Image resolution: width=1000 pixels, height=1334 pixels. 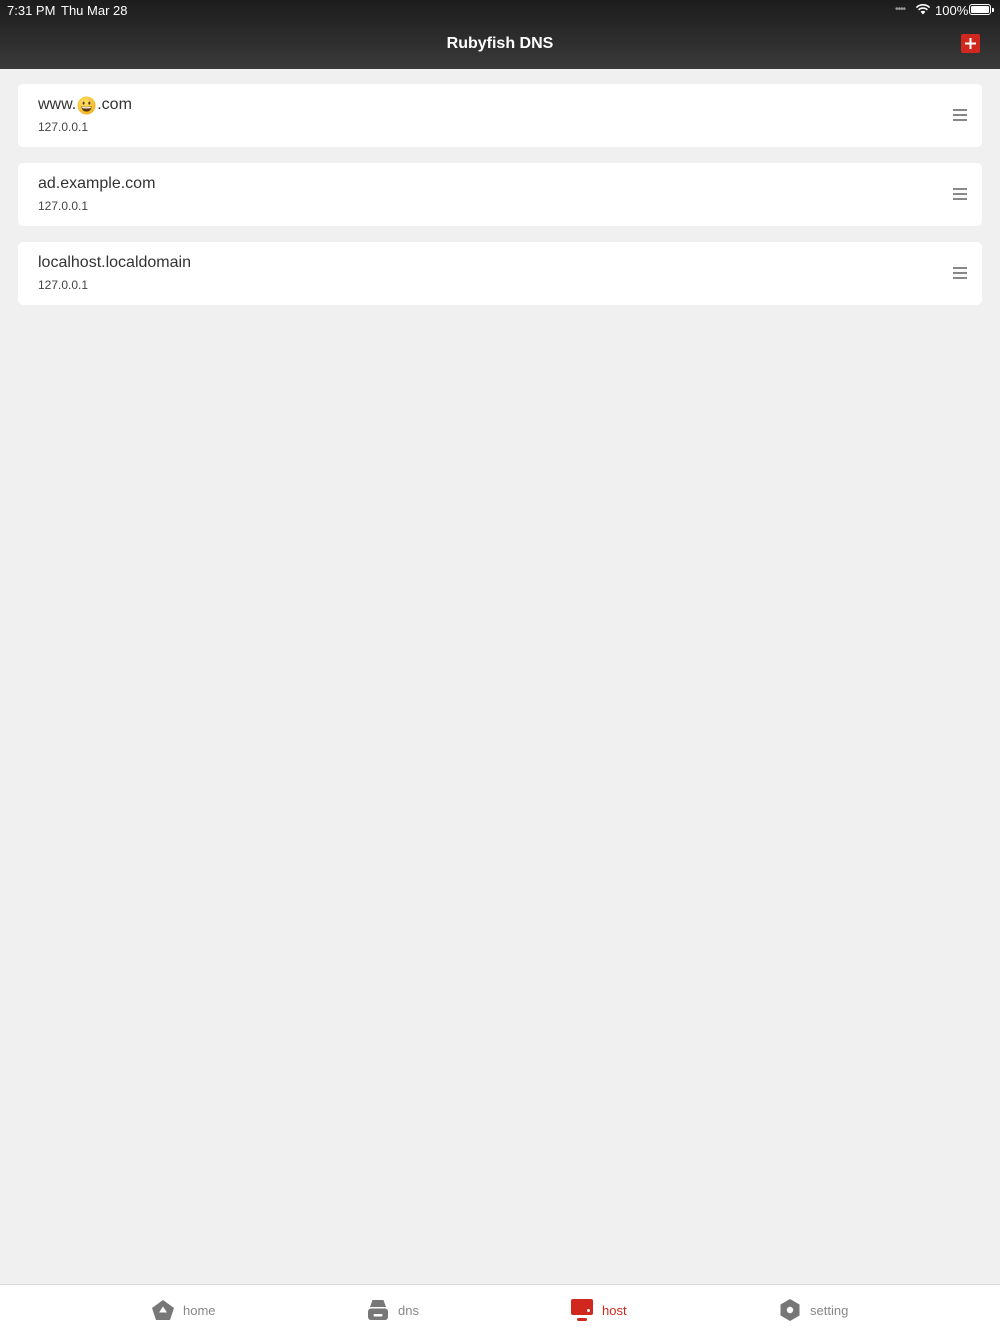 I want to click on gear-icon, so click(x=790, y=1310).